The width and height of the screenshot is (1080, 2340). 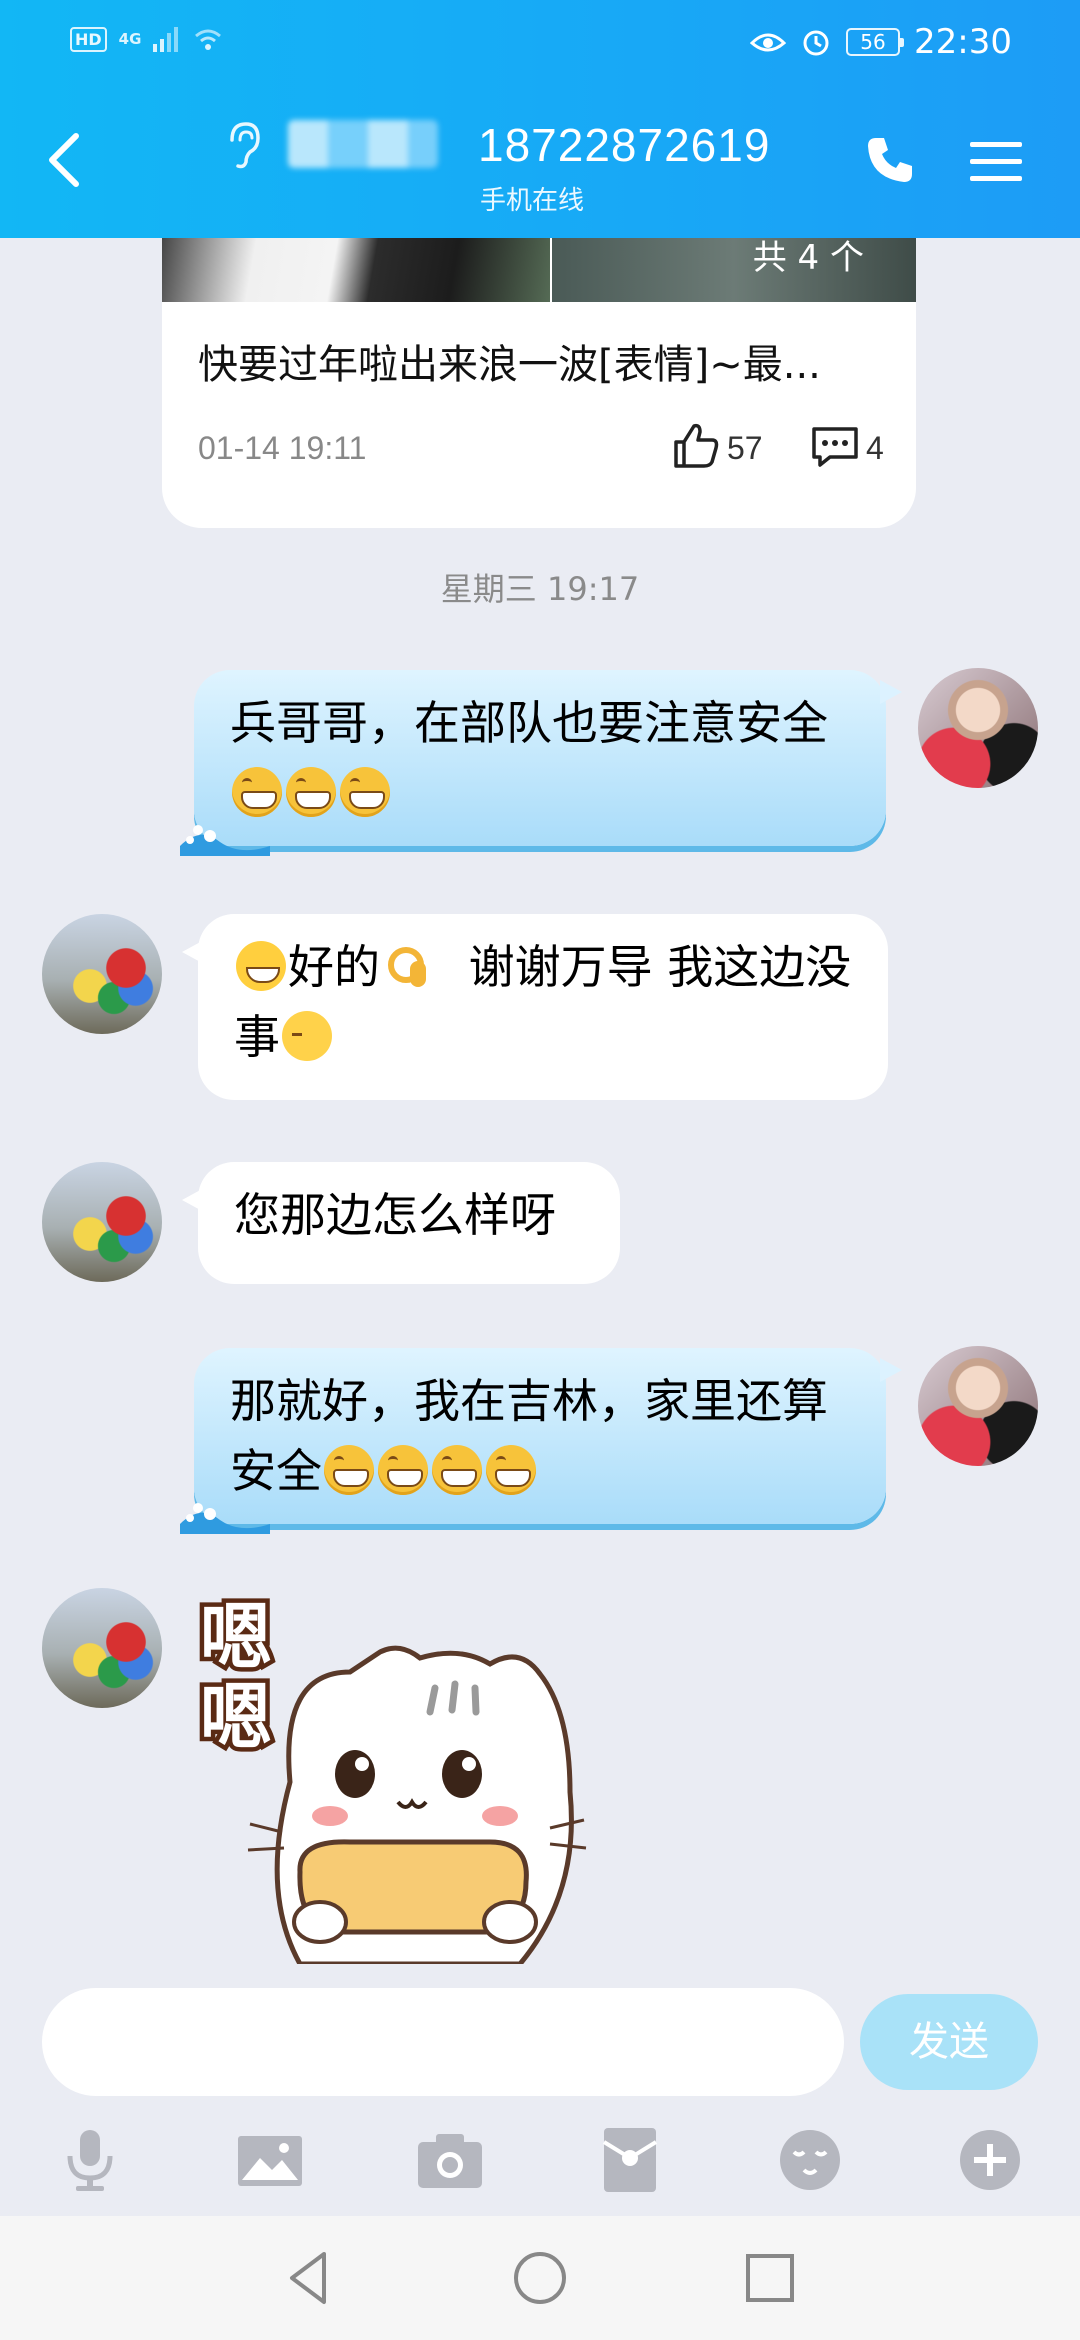 What do you see at coordinates (450, 2160) in the screenshot?
I see `camera-icon` at bounding box center [450, 2160].